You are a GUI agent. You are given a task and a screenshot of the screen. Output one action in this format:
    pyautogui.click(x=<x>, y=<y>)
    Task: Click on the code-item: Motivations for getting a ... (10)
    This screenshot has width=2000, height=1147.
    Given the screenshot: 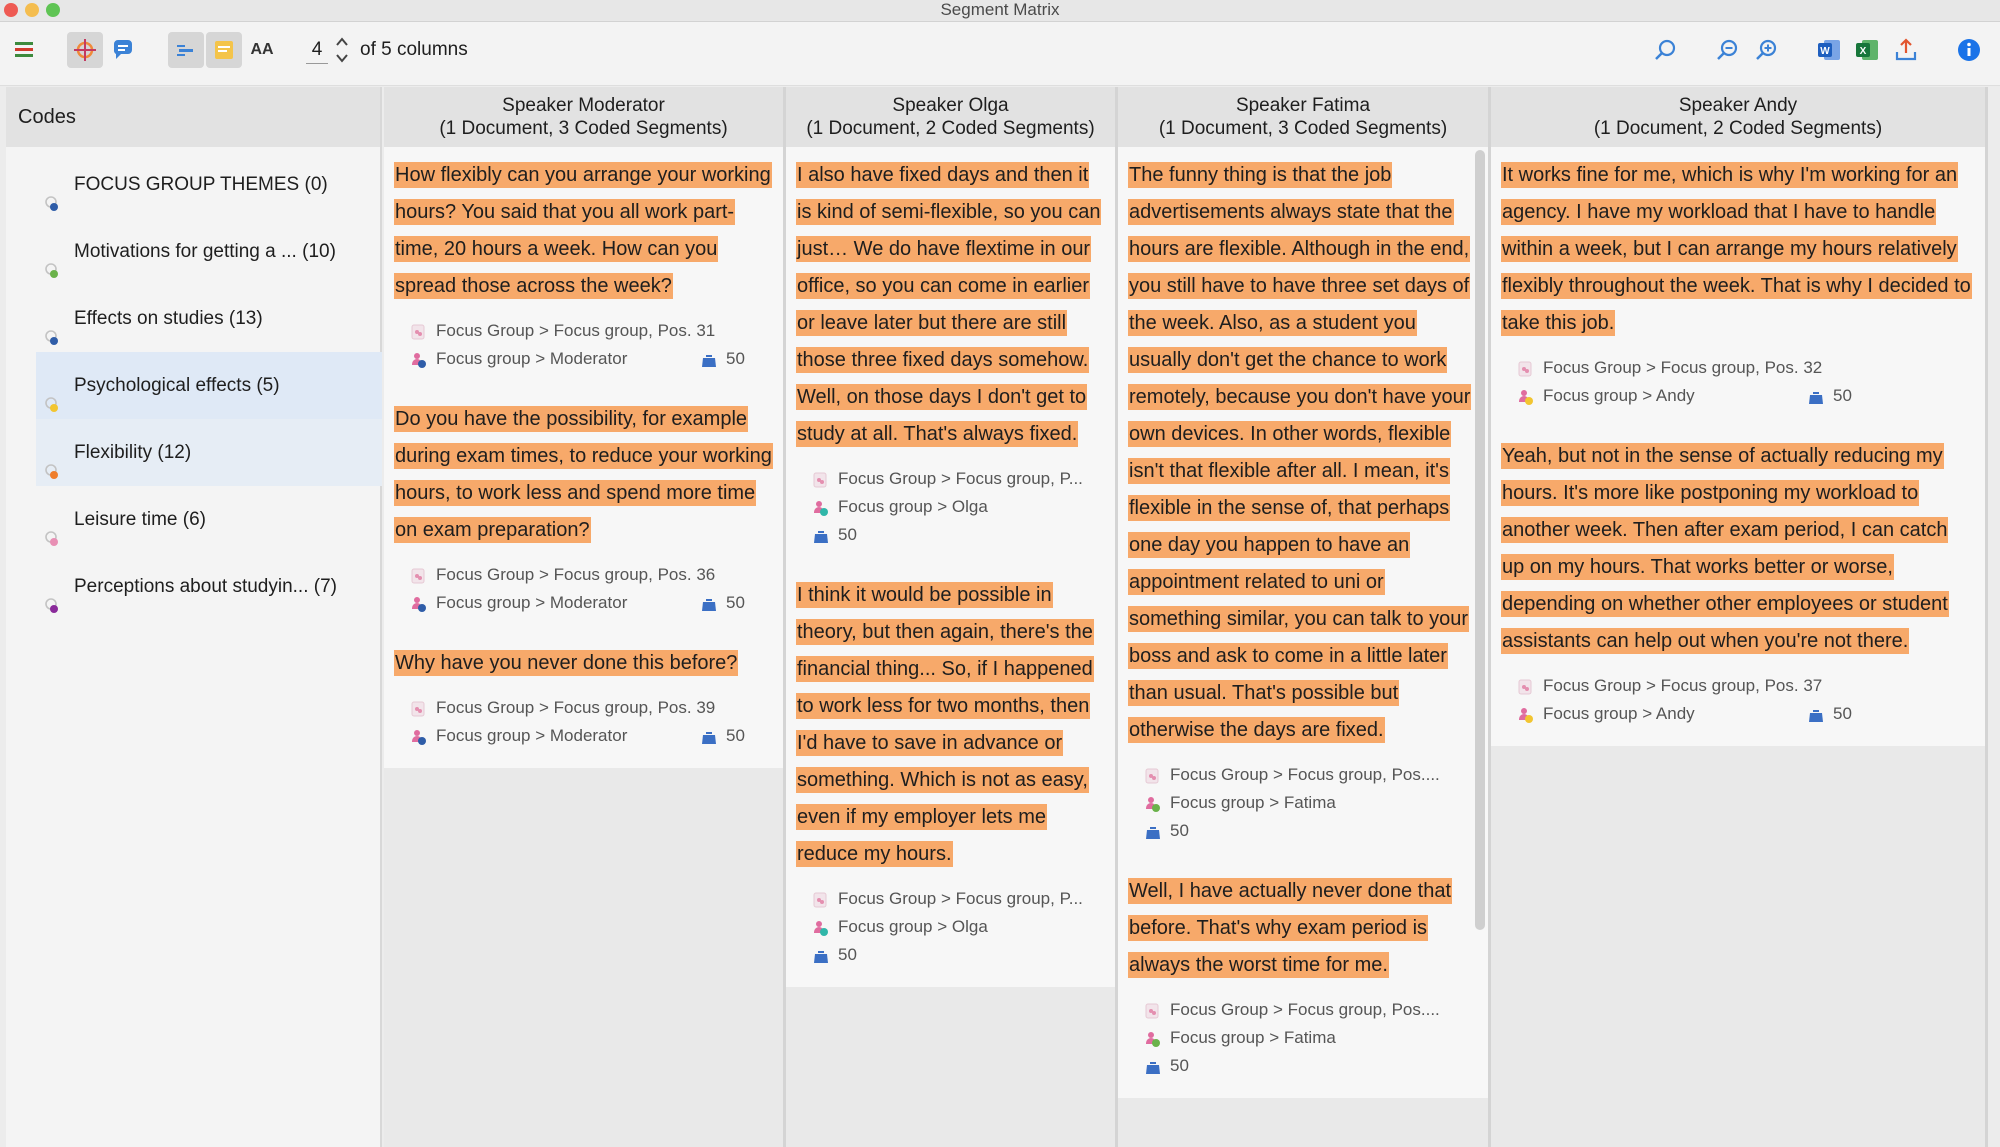 What is the action you would take?
    pyautogui.click(x=209, y=251)
    